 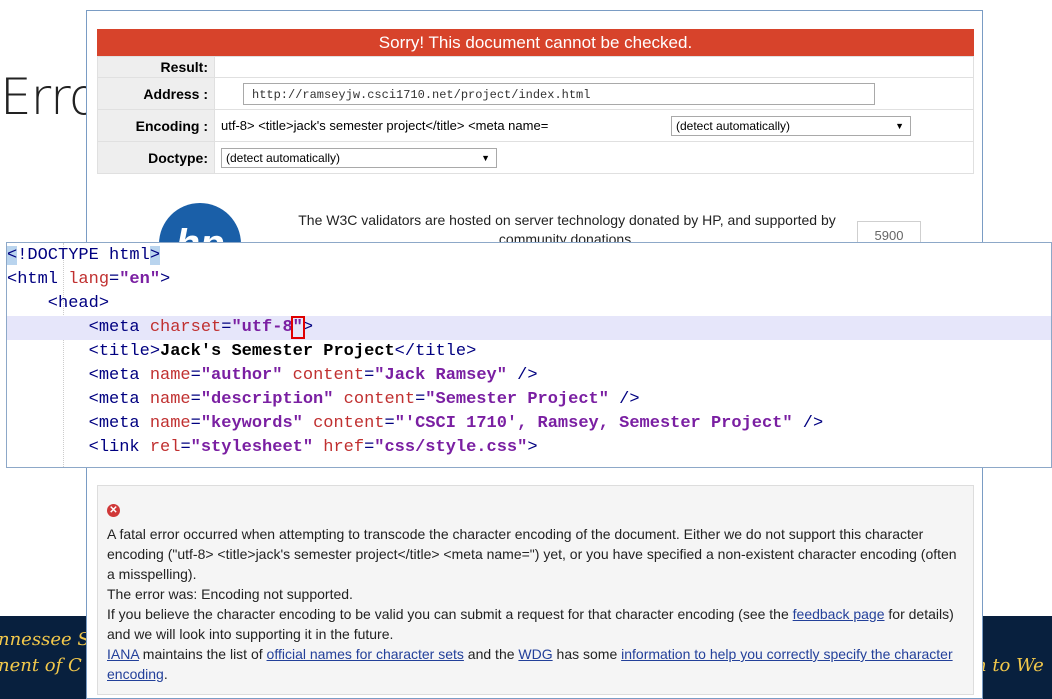 What do you see at coordinates (45, 639) in the screenshot?
I see `footer-university-text: nnessee S` at bounding box center [45, 639].